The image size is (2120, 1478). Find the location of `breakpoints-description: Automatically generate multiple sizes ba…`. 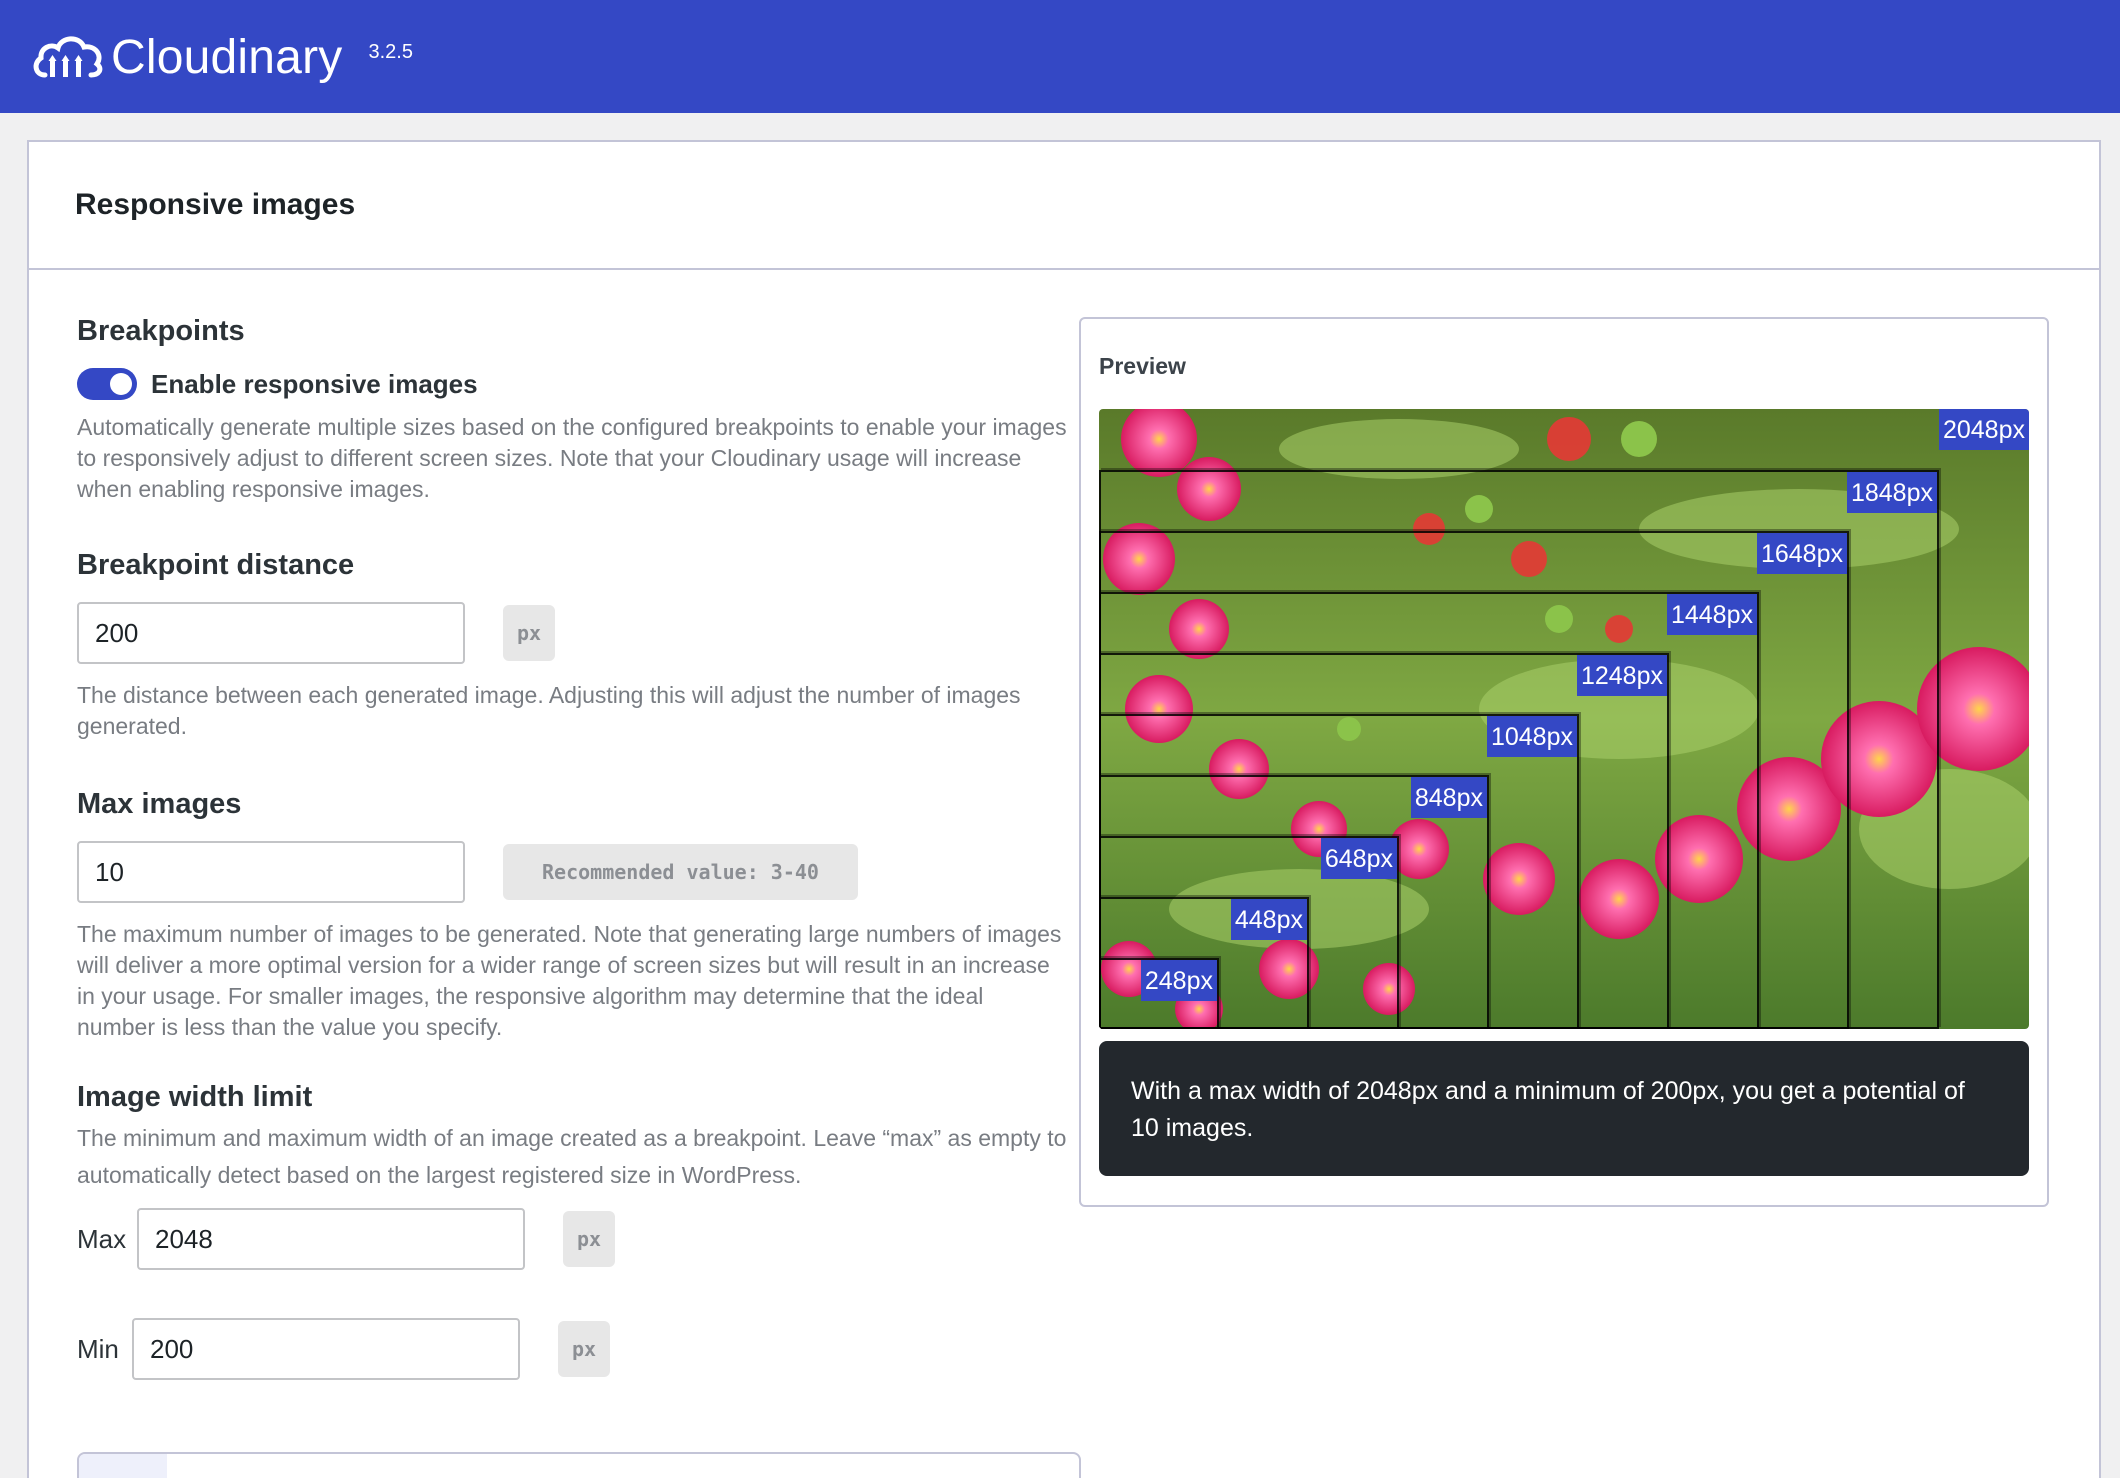

breakpoints-description: Automatically generate multiple sizes ba… is located at coordinates (572, 458).